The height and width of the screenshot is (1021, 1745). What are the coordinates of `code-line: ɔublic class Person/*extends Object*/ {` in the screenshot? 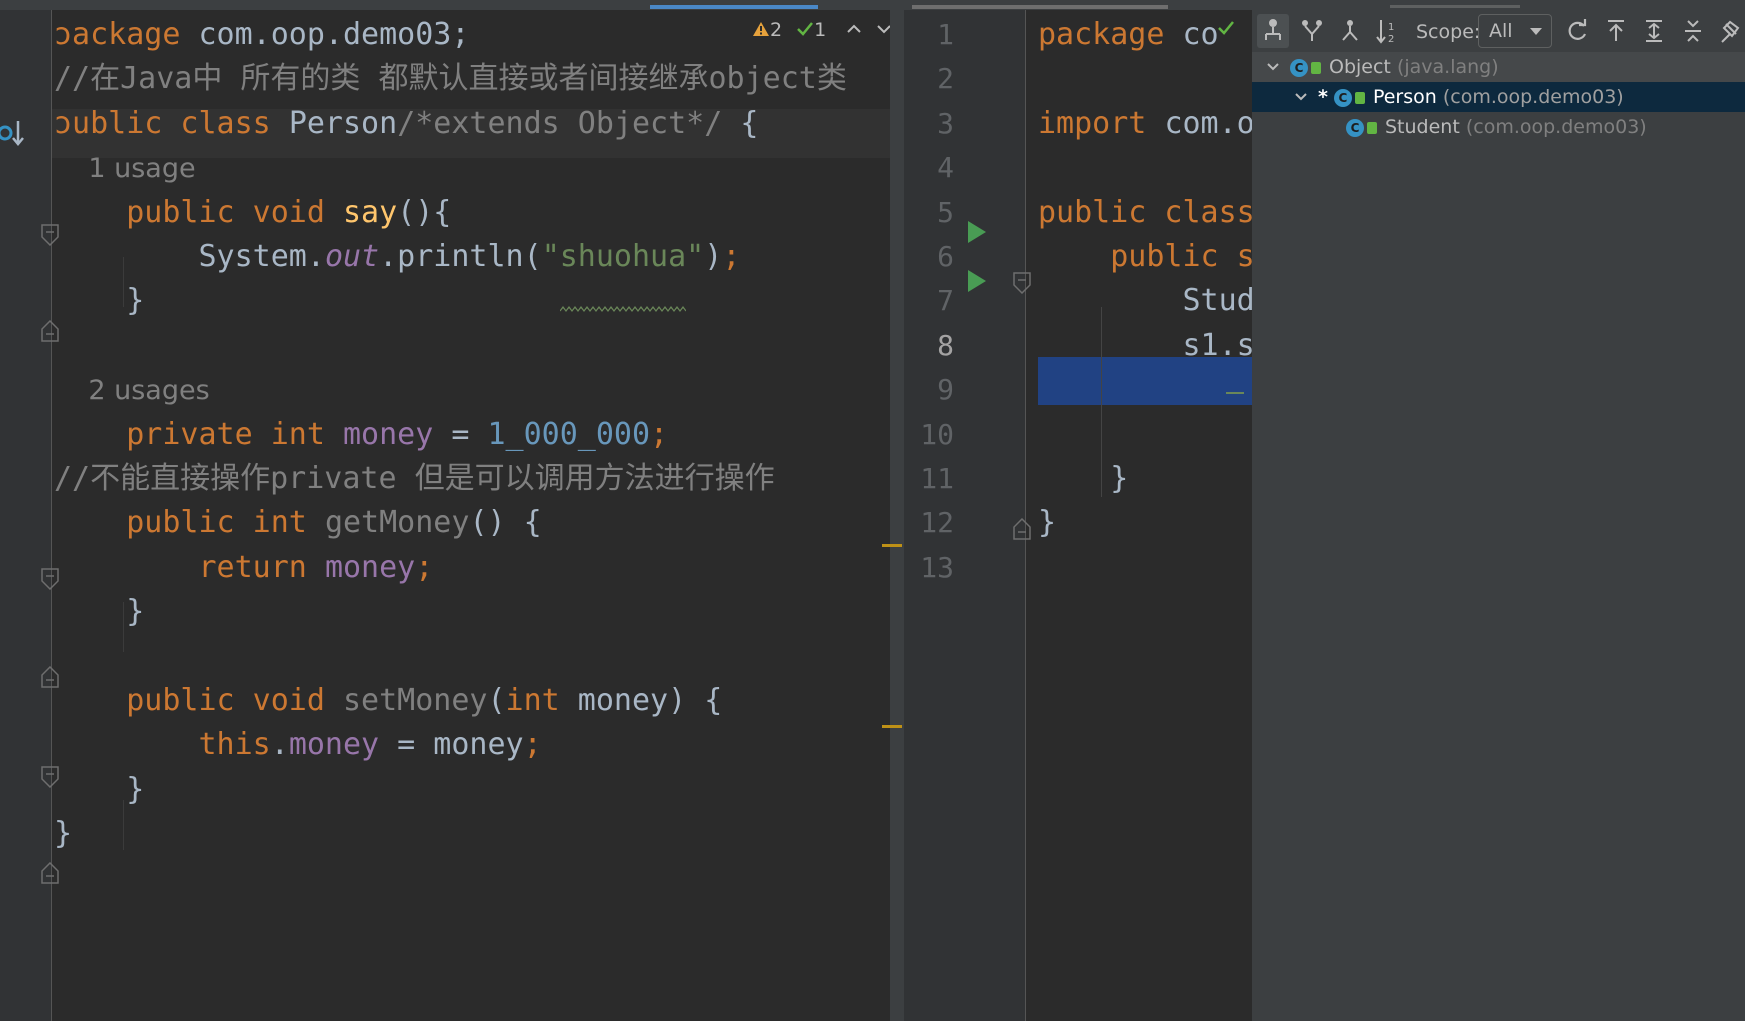 It's located at (406, 123).